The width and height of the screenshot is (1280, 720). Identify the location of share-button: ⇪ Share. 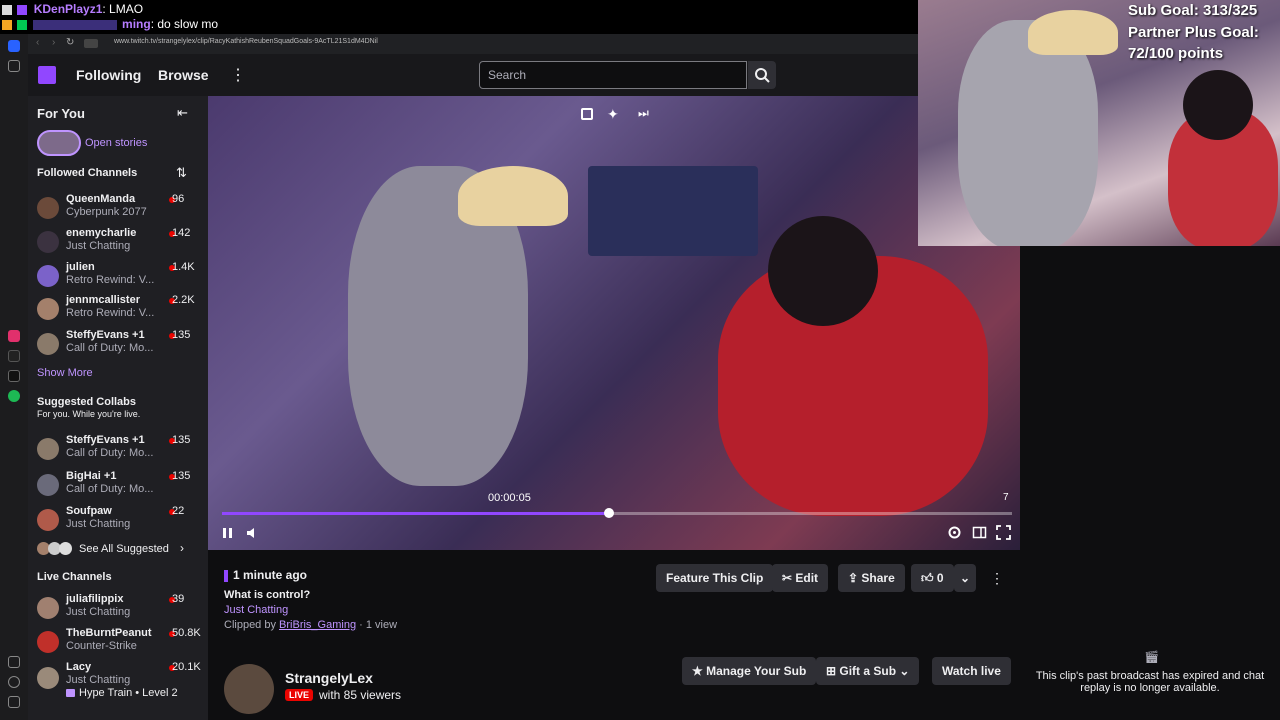
(871, 578).